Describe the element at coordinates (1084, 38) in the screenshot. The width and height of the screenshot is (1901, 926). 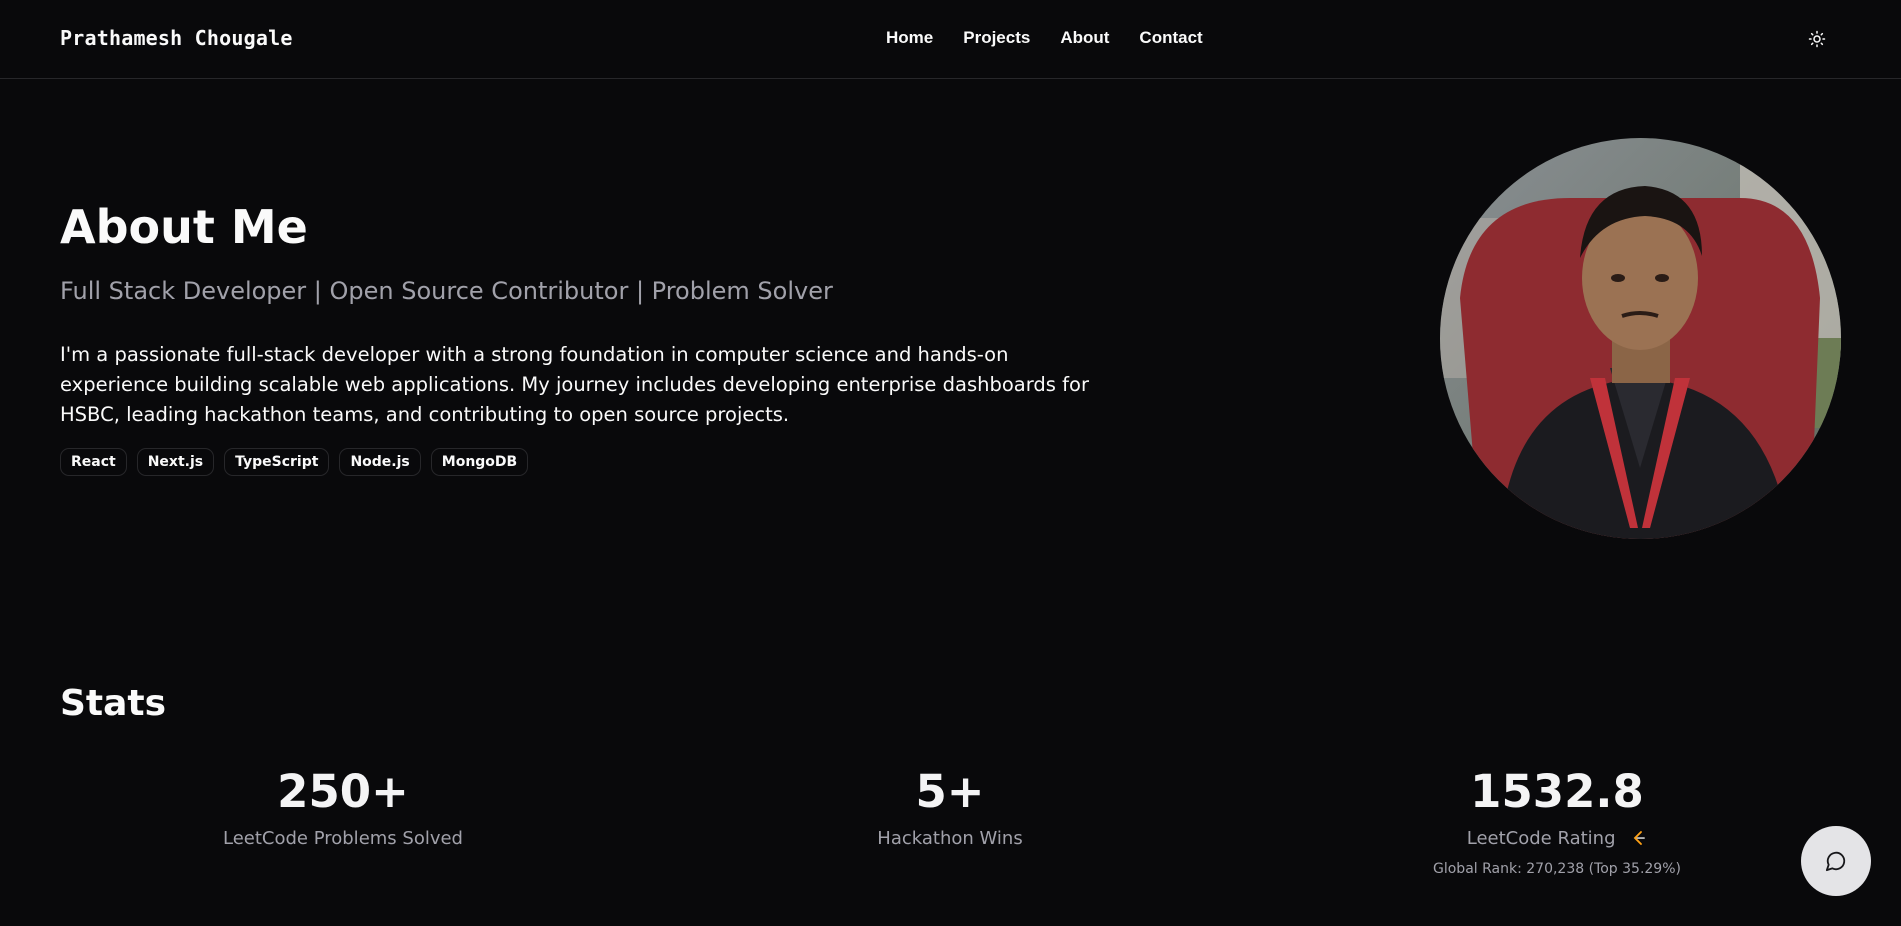
I see `nav-about-link: About` at that location.